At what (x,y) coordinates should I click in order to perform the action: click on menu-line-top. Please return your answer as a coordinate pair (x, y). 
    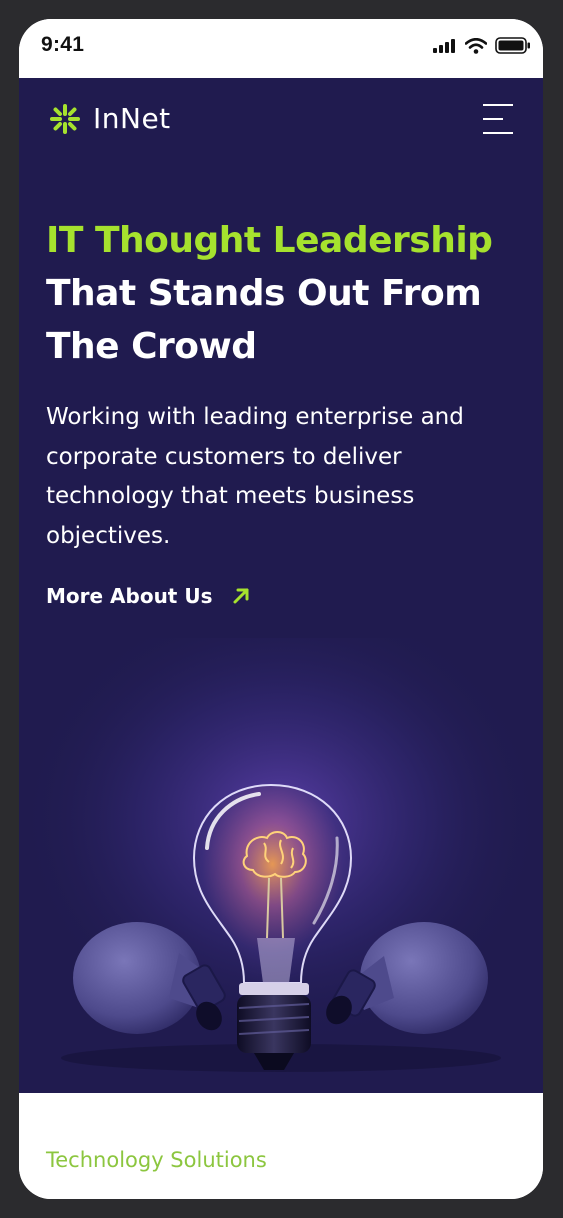
    Looking at the image, I should click on (498, 105).